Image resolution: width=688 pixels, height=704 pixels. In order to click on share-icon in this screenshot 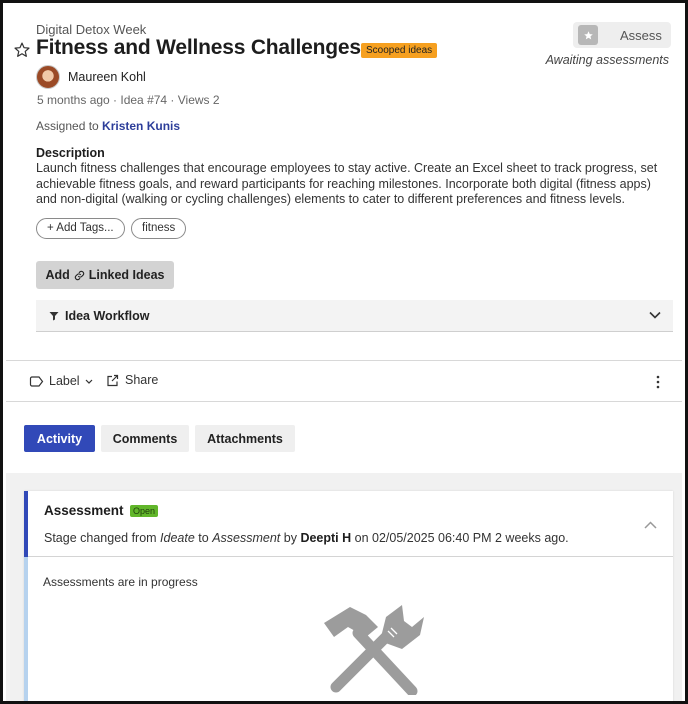, I will do `click(113, 380)`.